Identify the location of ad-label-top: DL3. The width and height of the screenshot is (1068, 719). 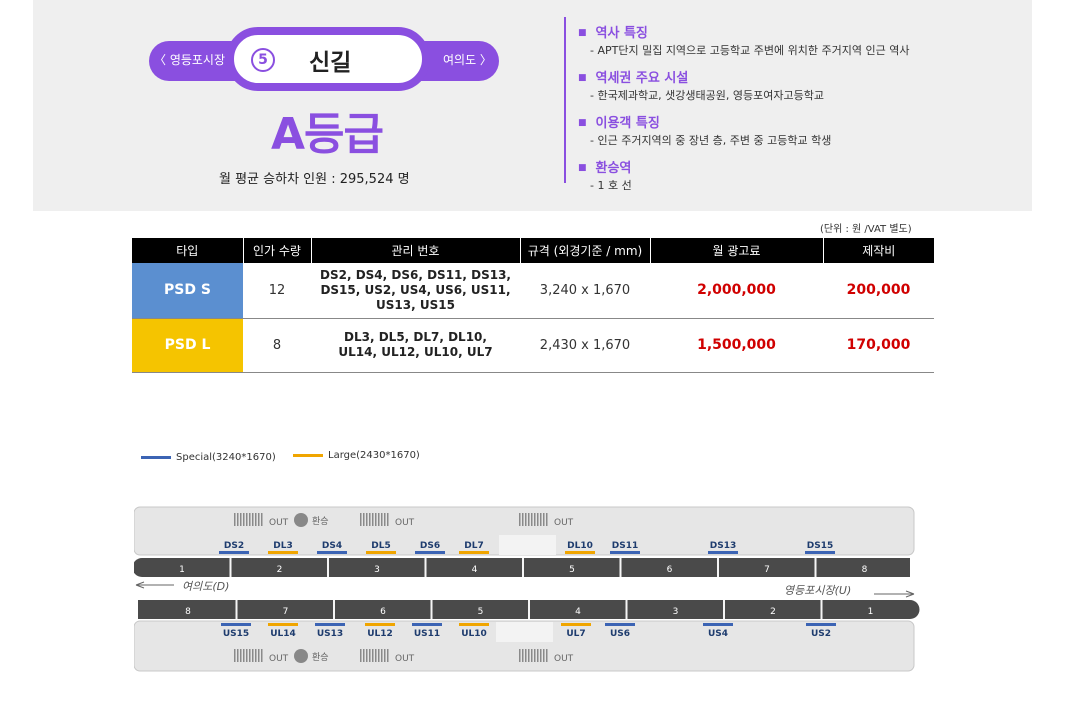
(282, 546).